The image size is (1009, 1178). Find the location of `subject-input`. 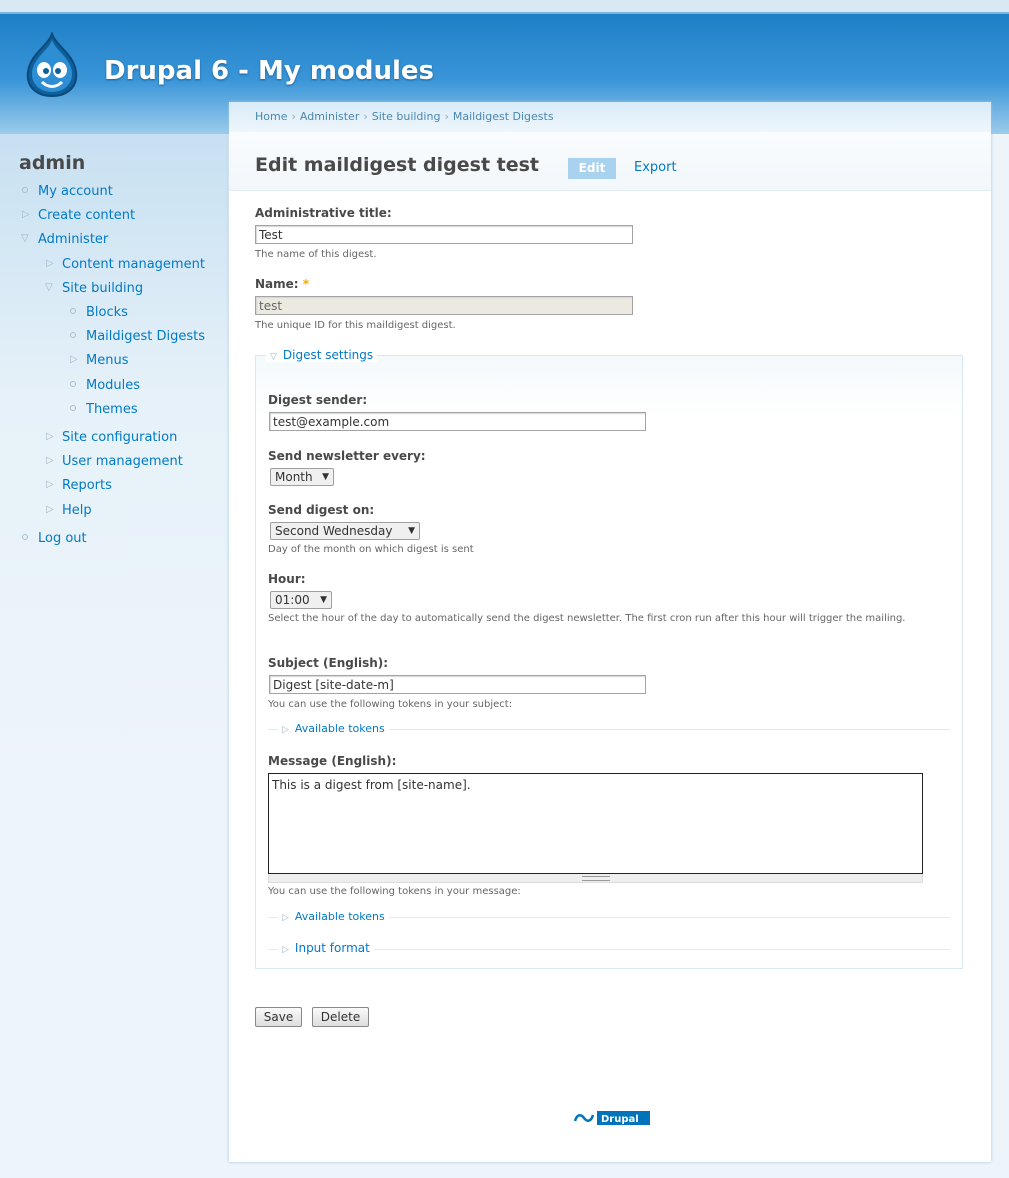

subject-input is located at coordinates (457, 684).